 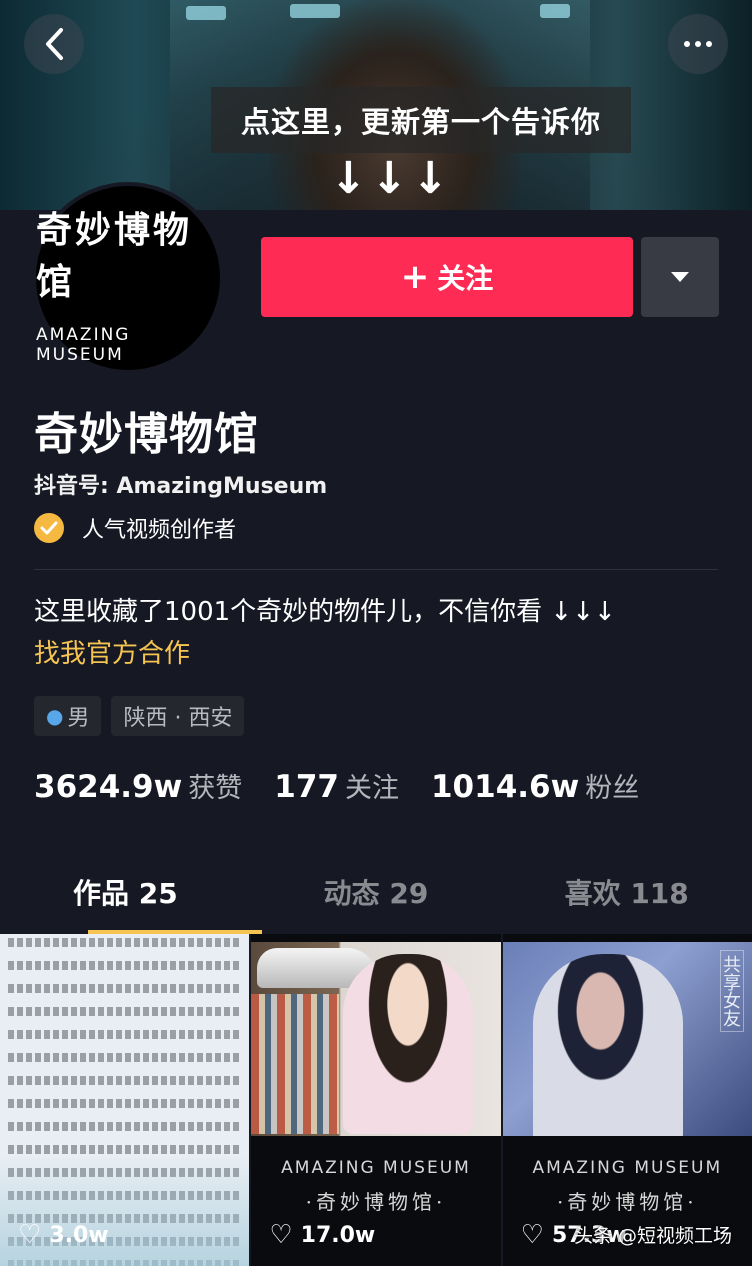 I want to click on followers-count: 1014.6w, so click(x=505, y=787).